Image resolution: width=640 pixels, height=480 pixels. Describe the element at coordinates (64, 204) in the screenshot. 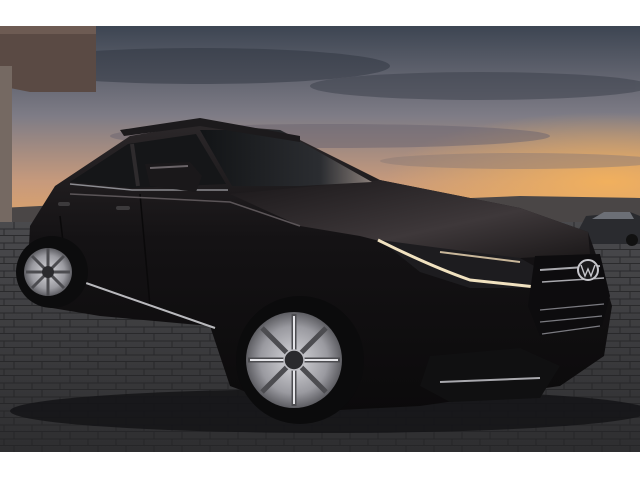

I see `door-handle-rear` at that location.